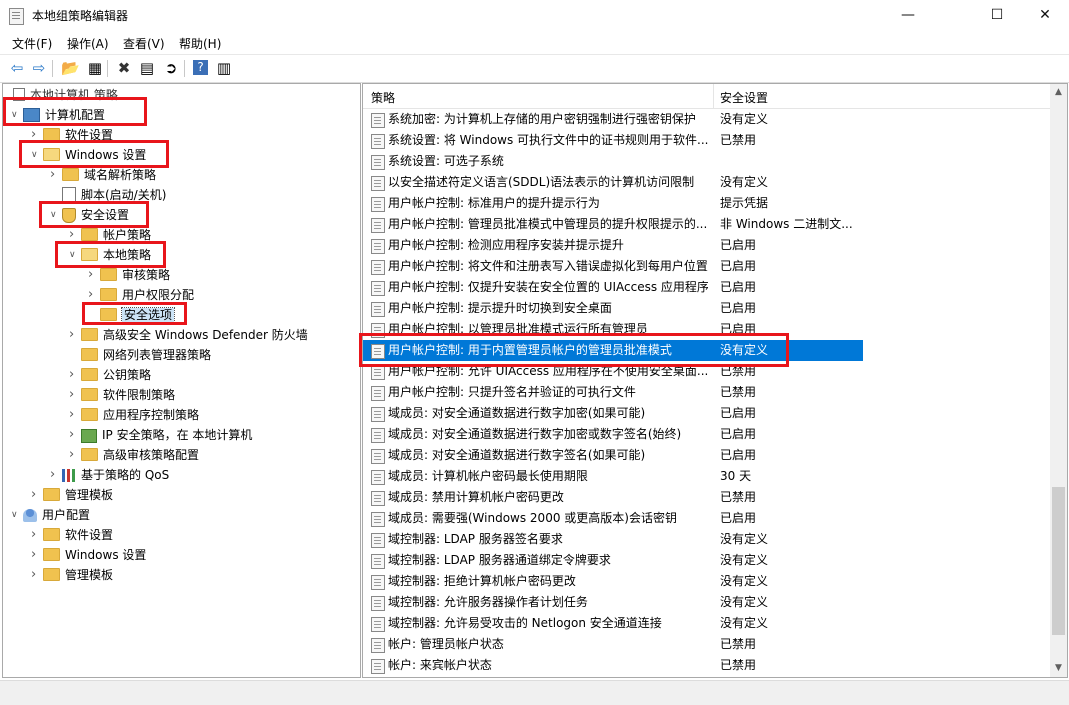  What do you see at coordinates (706, 497) in the screenshot?
I see `policy-row: 域成员: 禁用计算机帐户密码更改 已禁用` at bounding box center [706, 497].